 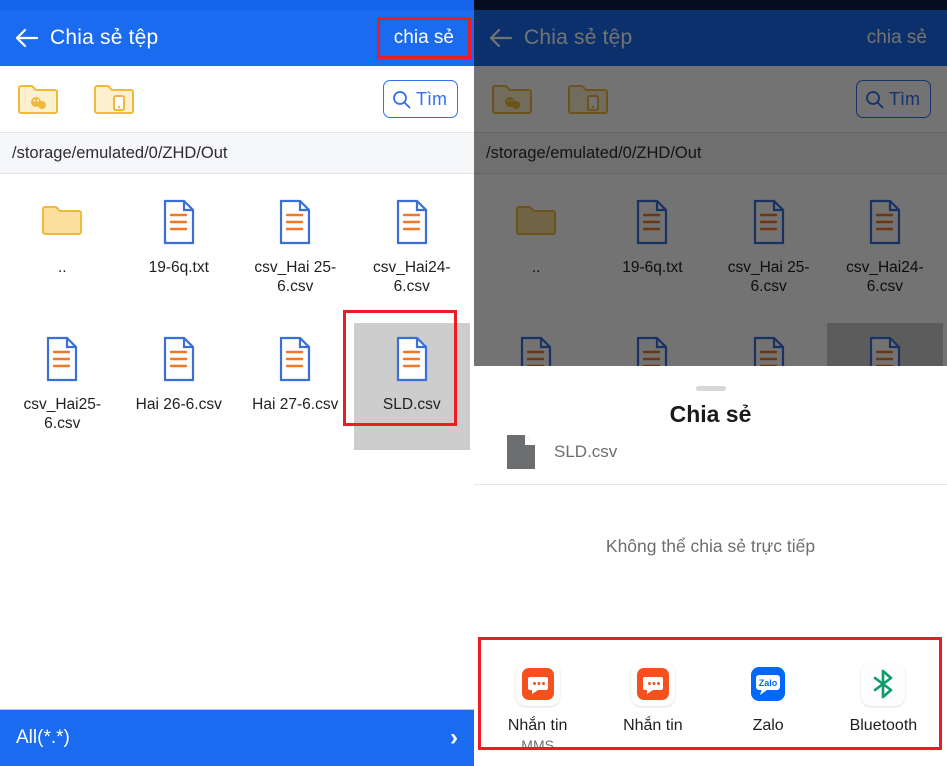 I want to click on share-target-label: Zalo, so click(x=768, y=725).